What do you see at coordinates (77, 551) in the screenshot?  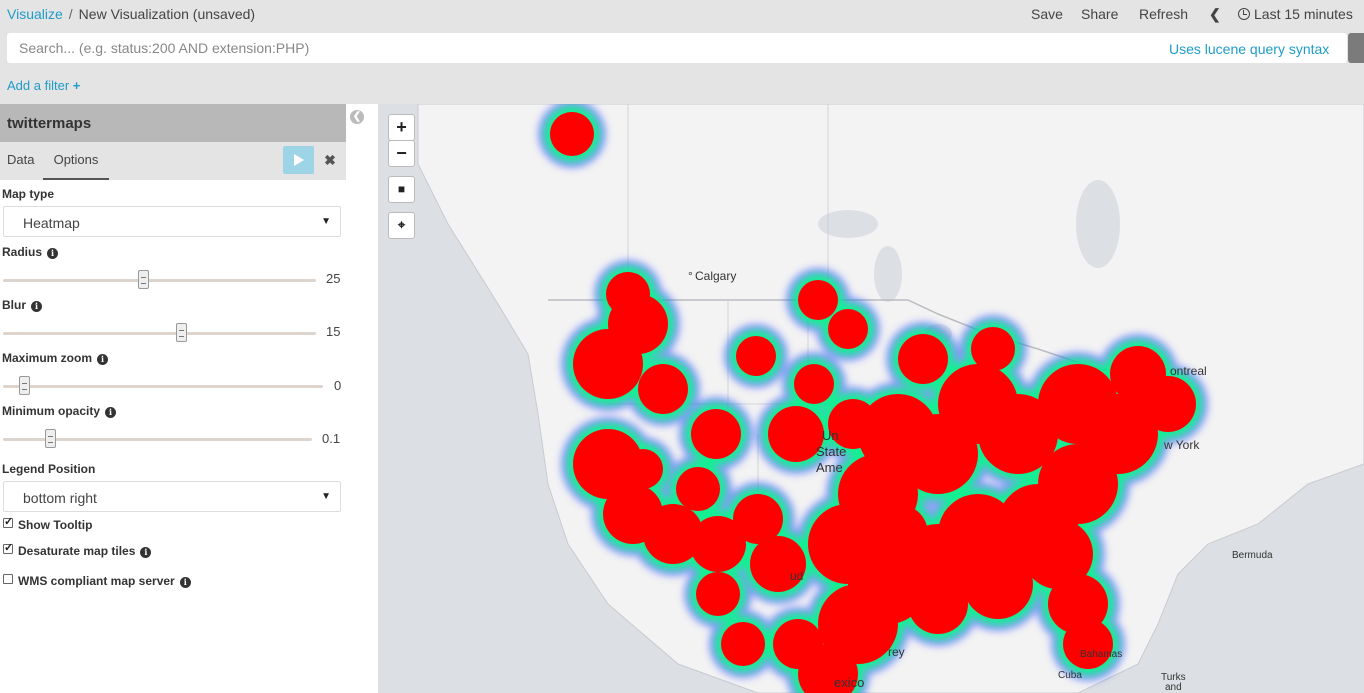 I see `desaturate-label-text: Desaturate map tiles` at bounding box center [77, 551].